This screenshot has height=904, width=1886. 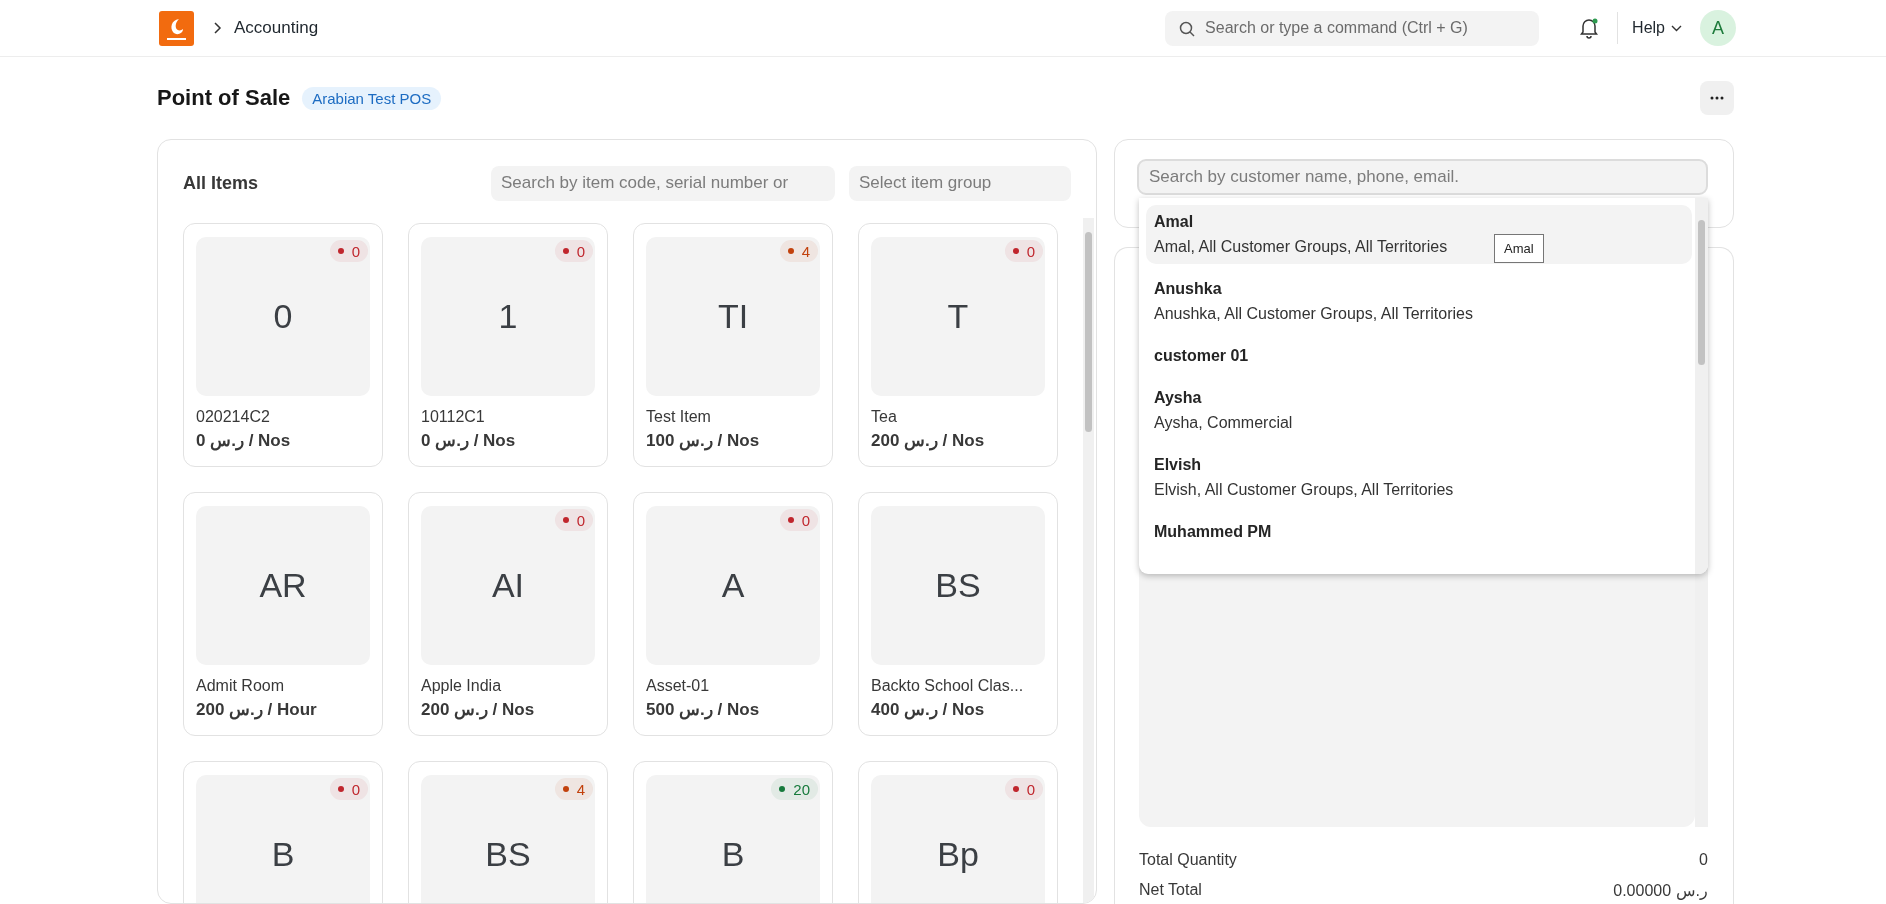 What do you see at coordinates (1676, 28) in the screenshot?
I see `chevron-down-icon` at bounding box center [1676, 28].